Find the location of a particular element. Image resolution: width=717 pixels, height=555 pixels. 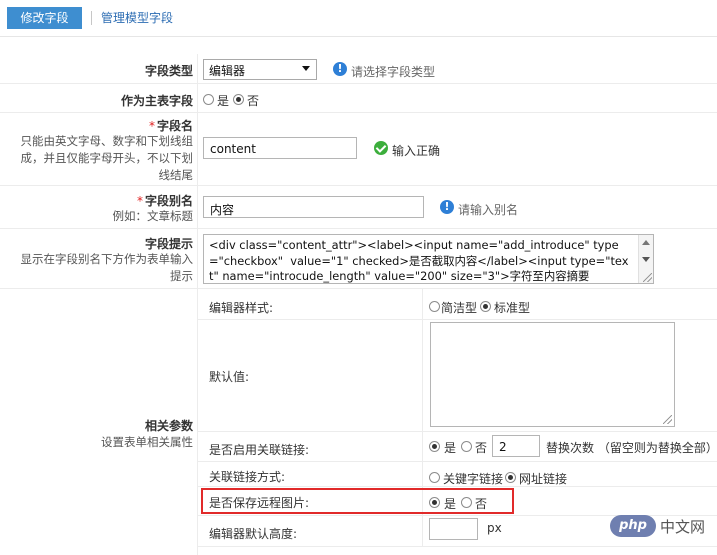

sub-label-cell: 默认值: is located at coordinates (310, 375).